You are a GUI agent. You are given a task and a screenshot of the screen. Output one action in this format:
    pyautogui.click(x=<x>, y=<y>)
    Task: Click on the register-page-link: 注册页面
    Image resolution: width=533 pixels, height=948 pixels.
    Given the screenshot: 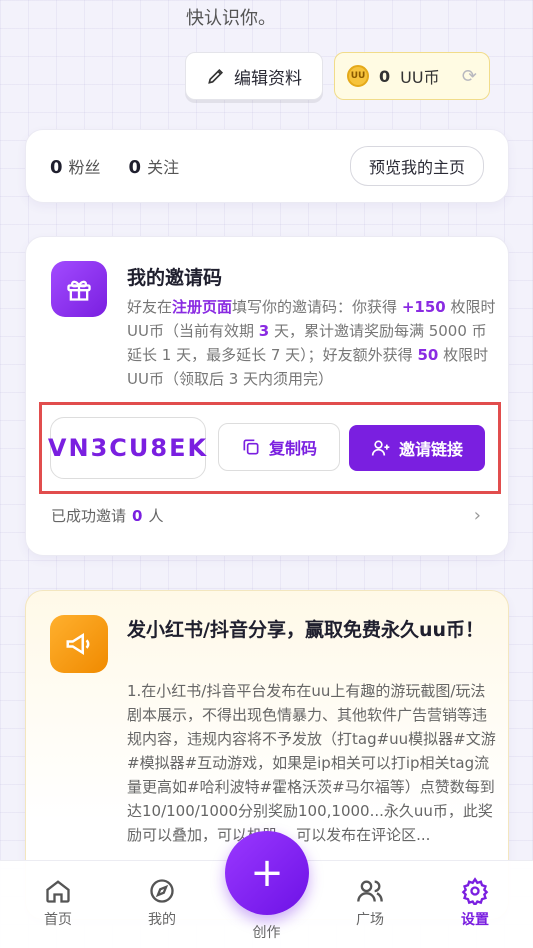 What is the action you would take?
    pyautogui.click(x=202, y=307)
    